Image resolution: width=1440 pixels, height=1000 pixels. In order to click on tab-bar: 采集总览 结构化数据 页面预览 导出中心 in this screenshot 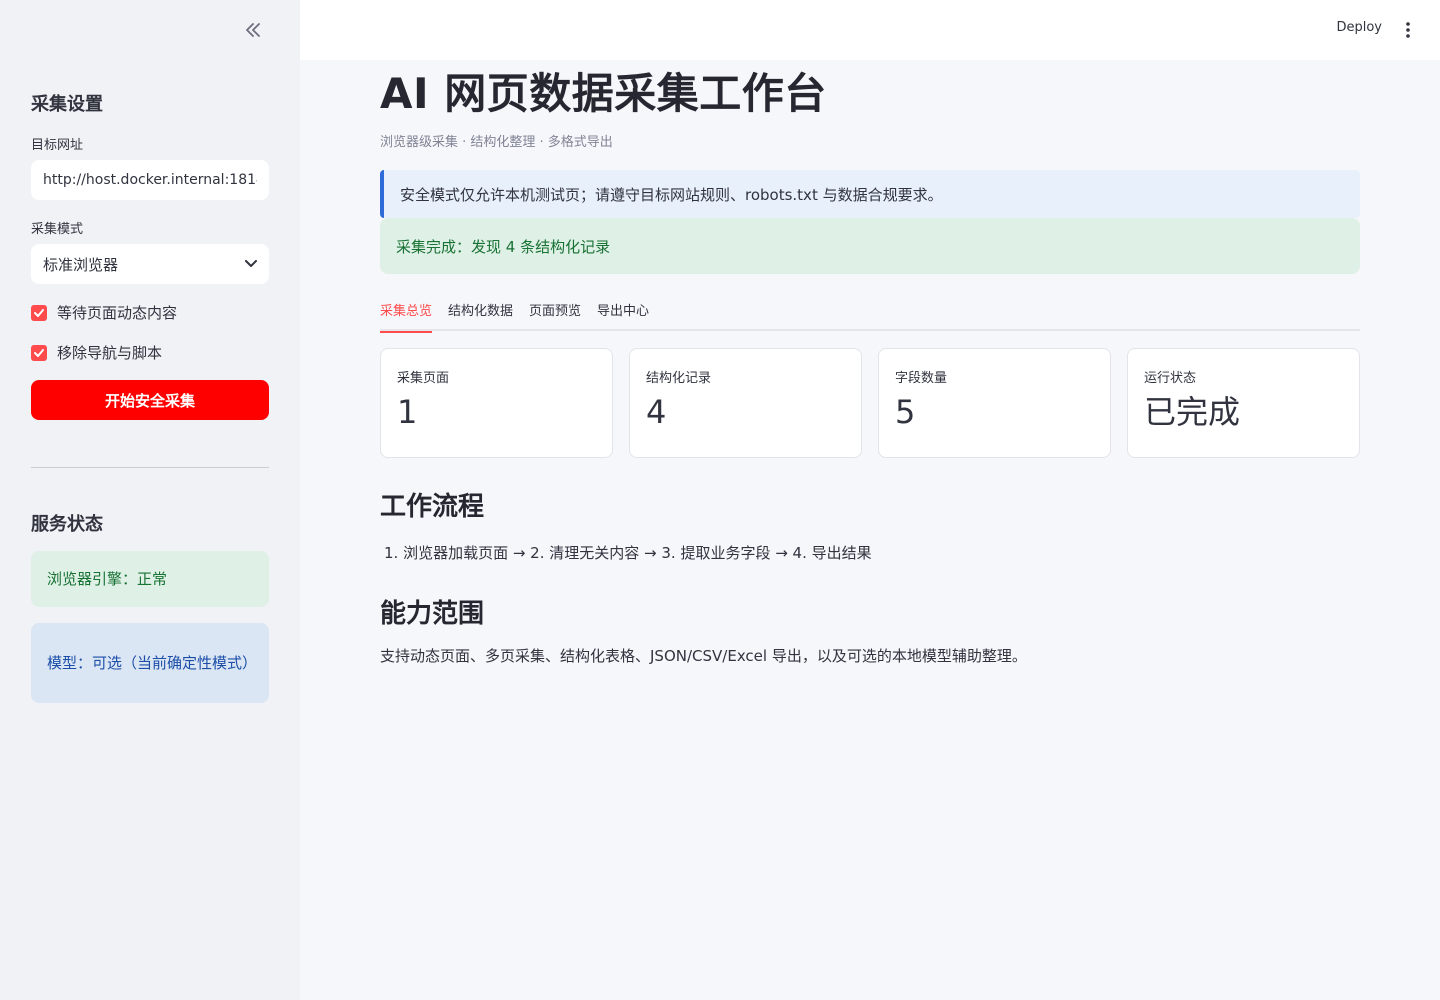, I will do `click(870, 314)`.